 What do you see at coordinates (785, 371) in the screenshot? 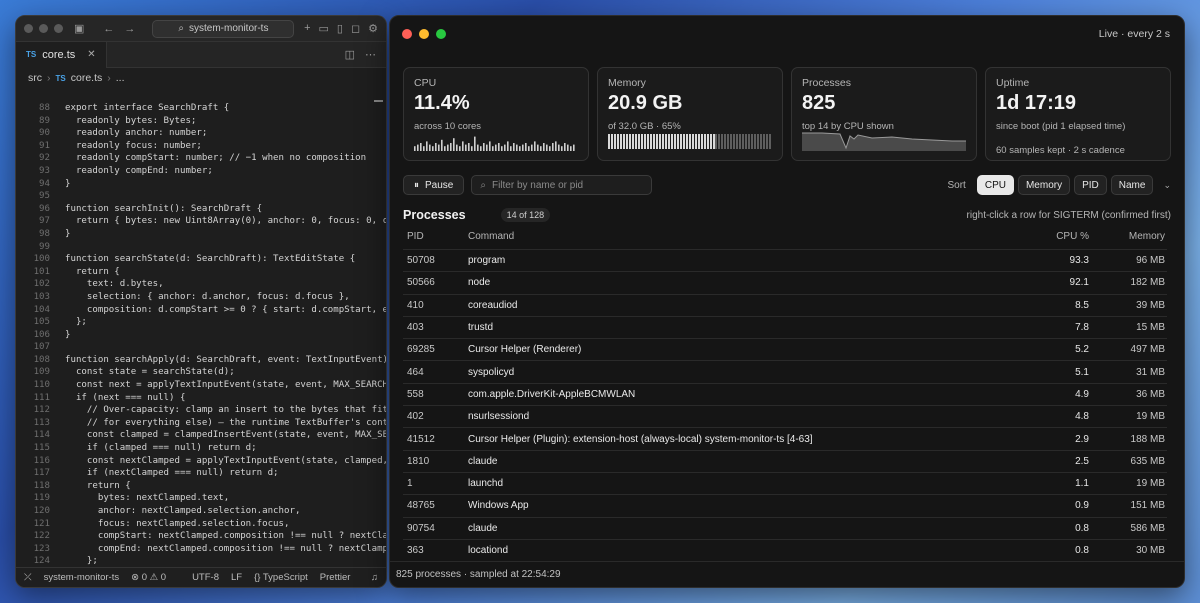
I see `table-row: 464 syspolicyd 5.1 31 MB` at bounding box center [785, 371].